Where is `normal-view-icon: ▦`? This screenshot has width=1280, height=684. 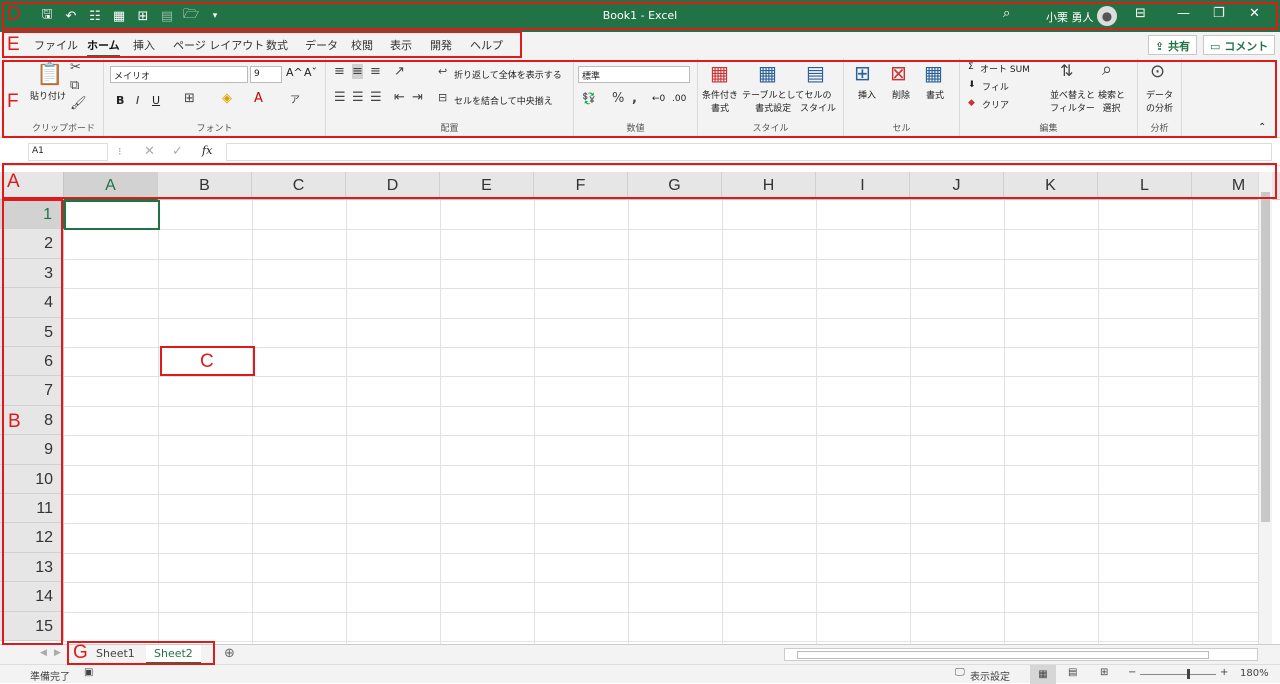
normal-view-icon: ▦ is located at coordinates (1043, 674).